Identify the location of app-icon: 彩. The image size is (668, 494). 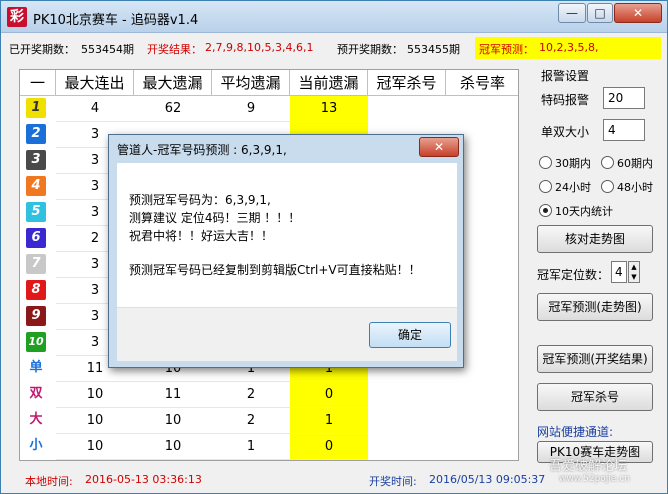
(17, 17).